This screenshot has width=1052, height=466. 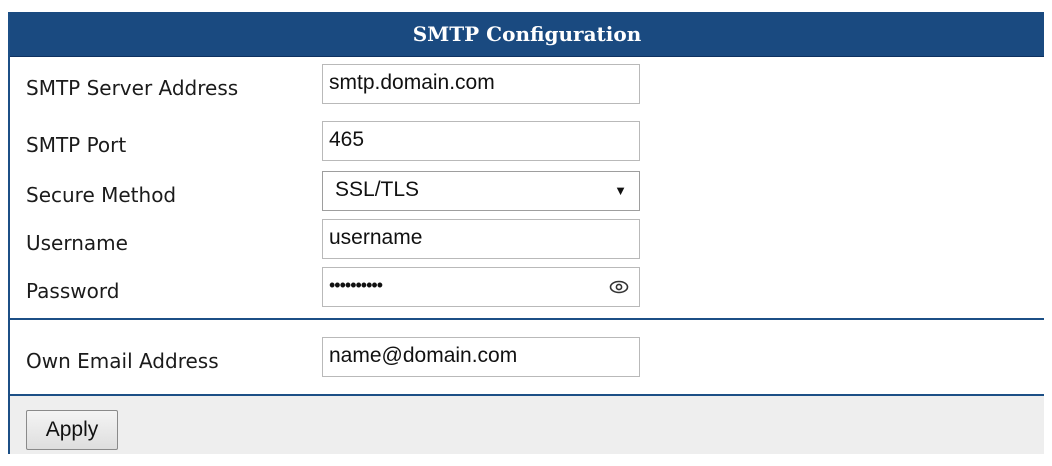 I want to click on apply-button: Apply, so click(x=72, y=430).